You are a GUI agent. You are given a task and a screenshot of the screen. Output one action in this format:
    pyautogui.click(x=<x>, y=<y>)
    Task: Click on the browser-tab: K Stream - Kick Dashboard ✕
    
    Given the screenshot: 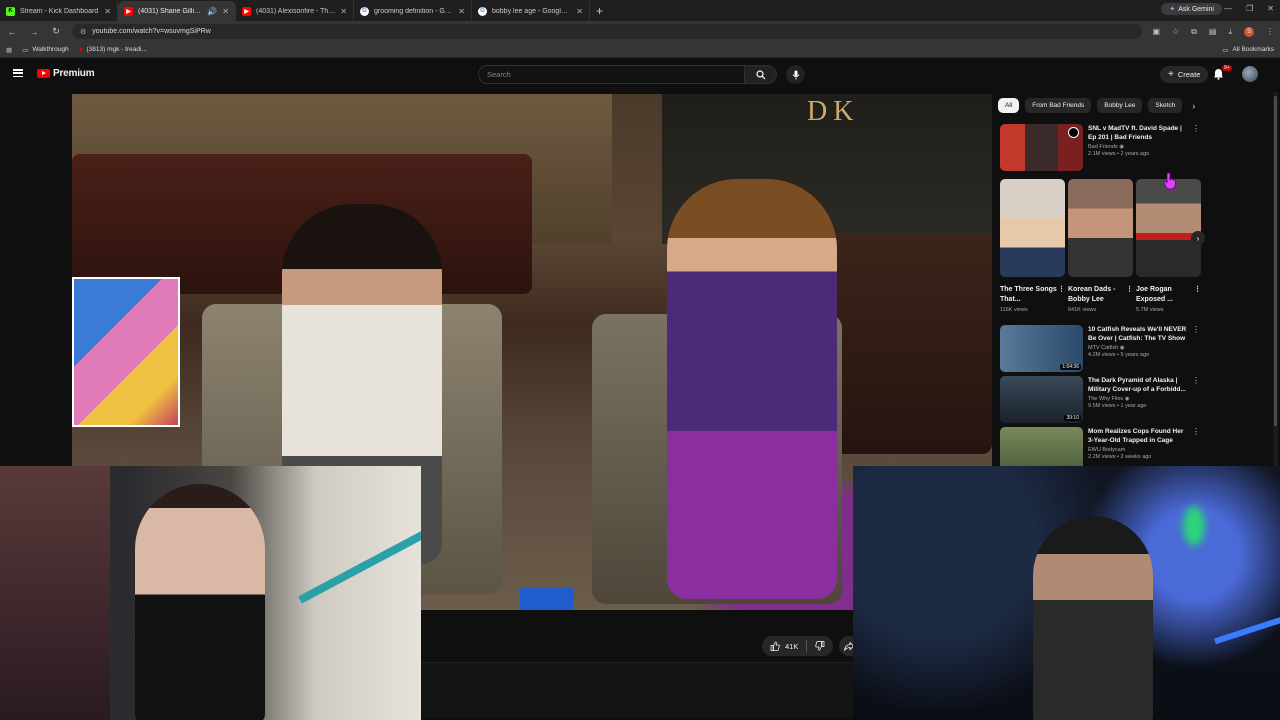 What is the action you would take?
    pyautogui.click(x=59, y=11)
    